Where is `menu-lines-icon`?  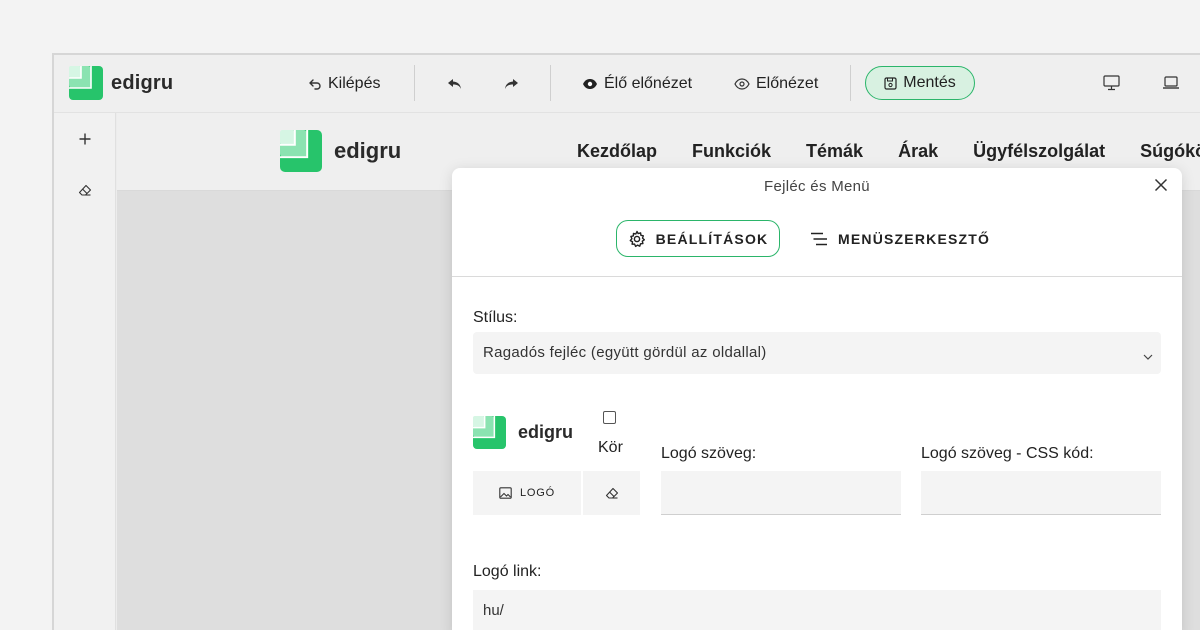
menu-lines-icon is located at coordinates (819, 239).